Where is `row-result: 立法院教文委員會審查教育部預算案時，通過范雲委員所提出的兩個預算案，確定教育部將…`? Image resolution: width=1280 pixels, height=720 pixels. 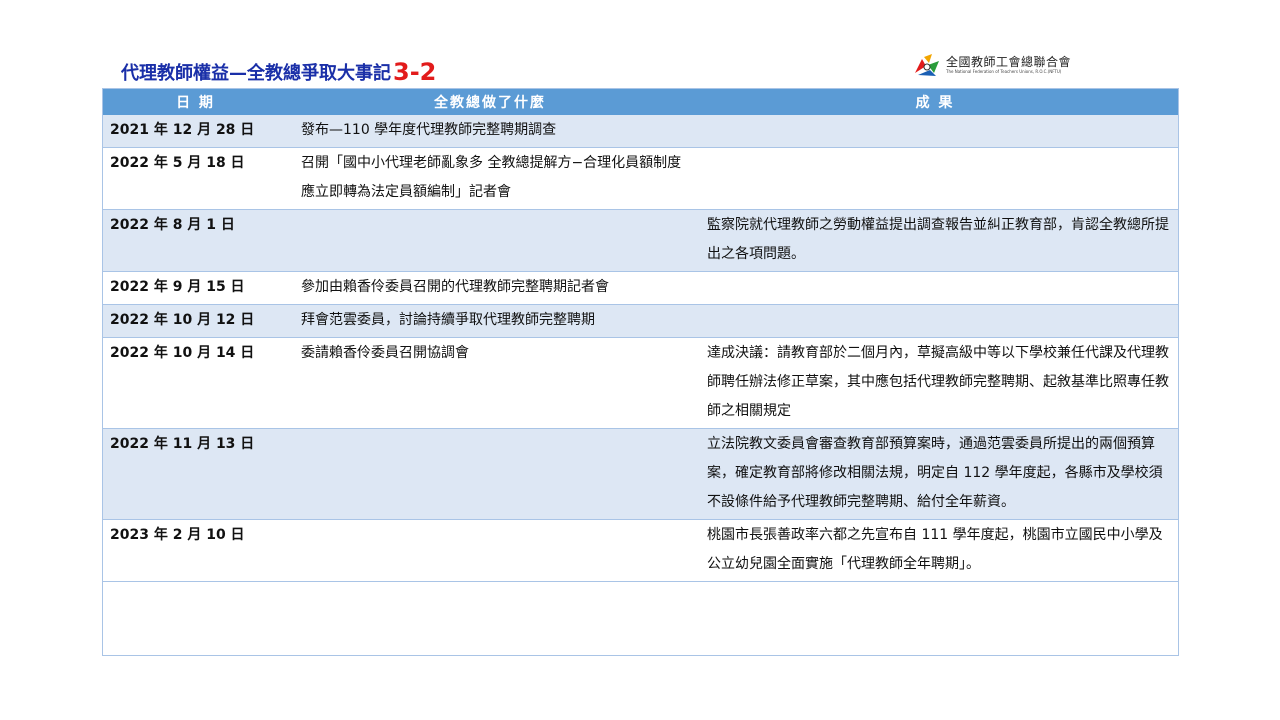 row-result: 立法院教文委員會審查教育部預算案時，通過范雲委員所提出的兩個預算案，確定教育部將… is located at coordinates (935, 474).